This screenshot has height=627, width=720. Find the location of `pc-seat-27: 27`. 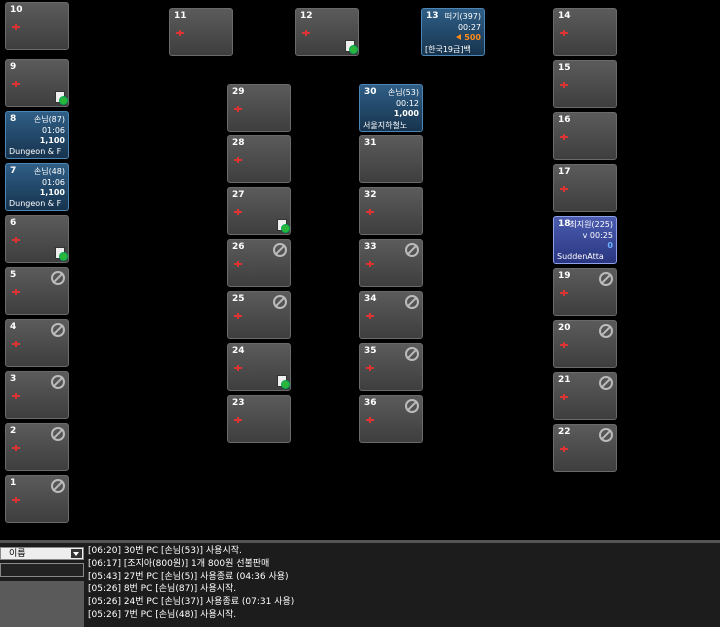

pc-seat-27: 27 is located at coordinates (259, 211).